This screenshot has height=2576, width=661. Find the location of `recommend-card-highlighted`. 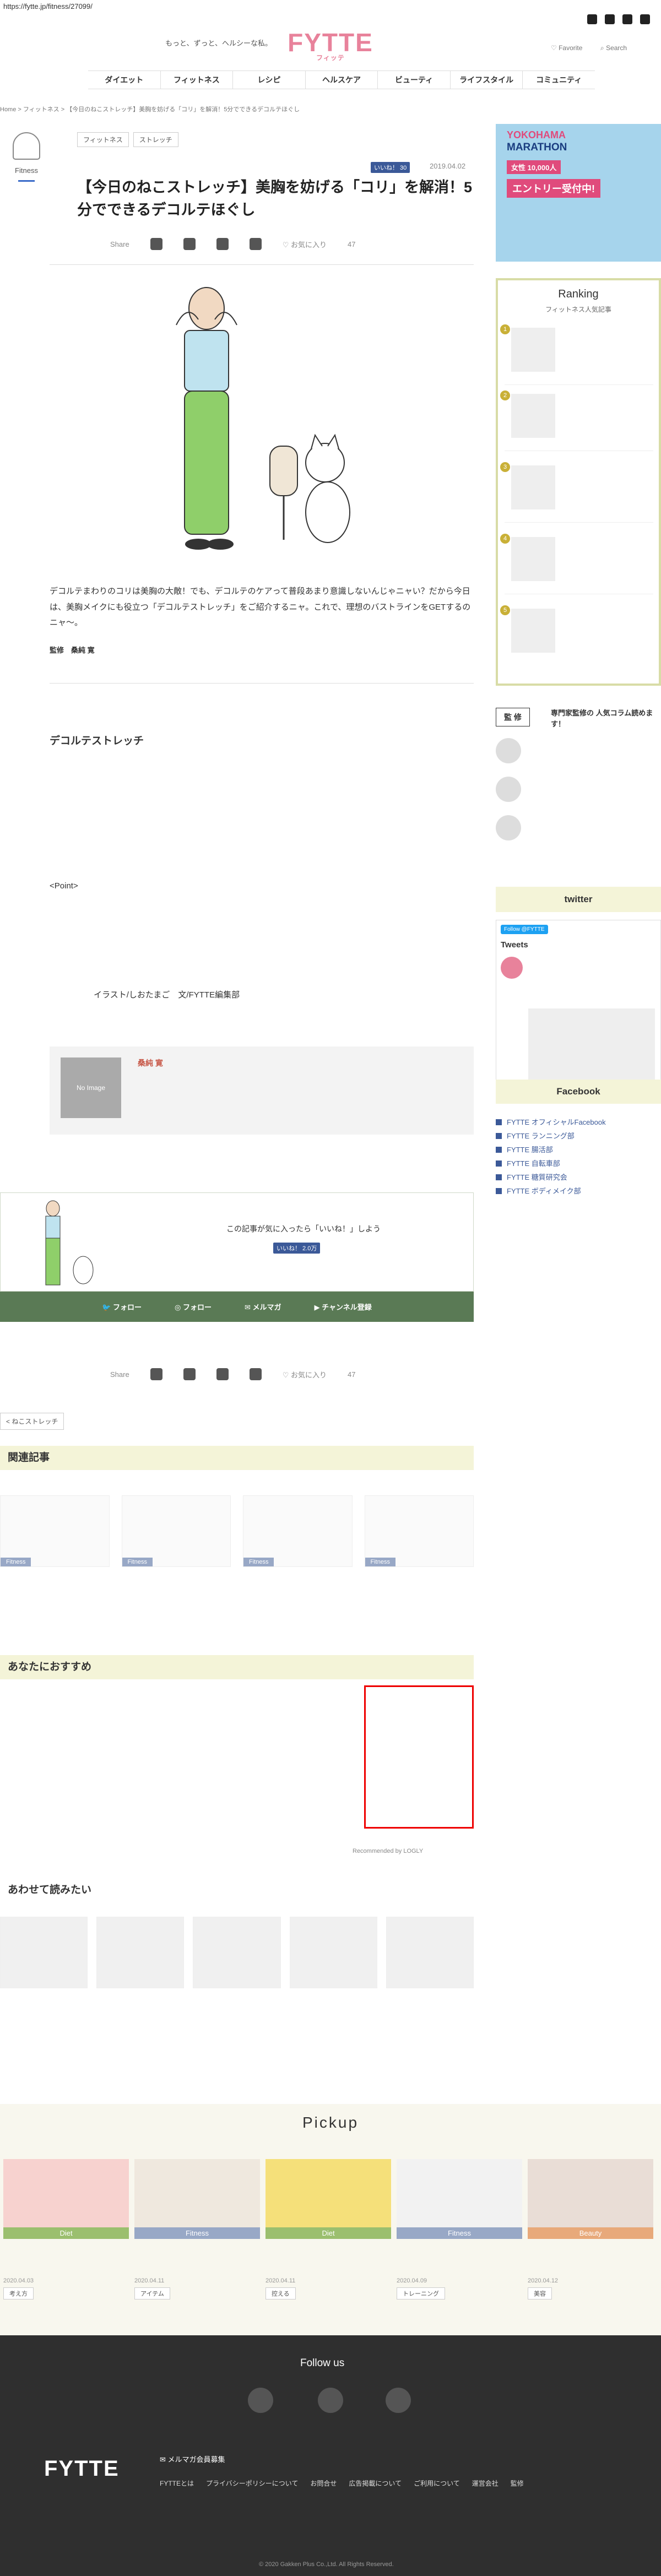

recommend-card-highlighted is located at coordinates (419, 1757).